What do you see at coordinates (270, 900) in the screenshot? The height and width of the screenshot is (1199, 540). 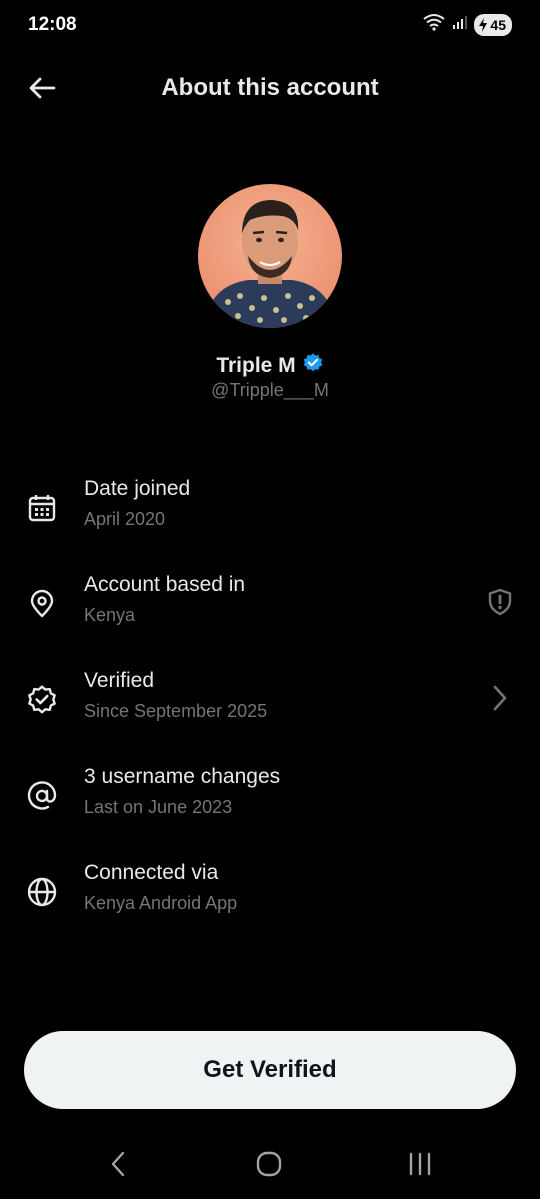 I see `info-row-connected-via: Connected via Kenya Android App` at bounding box center [270, 900].